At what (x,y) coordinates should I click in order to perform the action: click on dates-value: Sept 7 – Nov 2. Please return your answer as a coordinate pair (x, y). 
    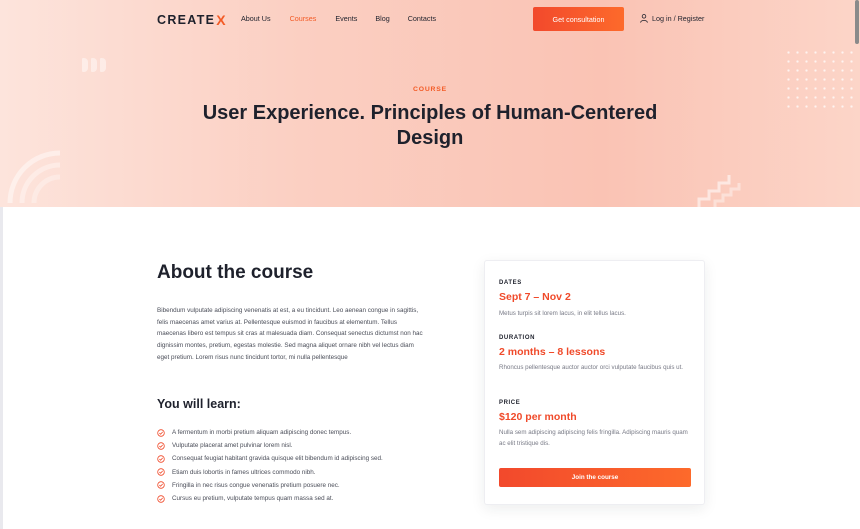
    Looking at the image, I should click on (535, 297).